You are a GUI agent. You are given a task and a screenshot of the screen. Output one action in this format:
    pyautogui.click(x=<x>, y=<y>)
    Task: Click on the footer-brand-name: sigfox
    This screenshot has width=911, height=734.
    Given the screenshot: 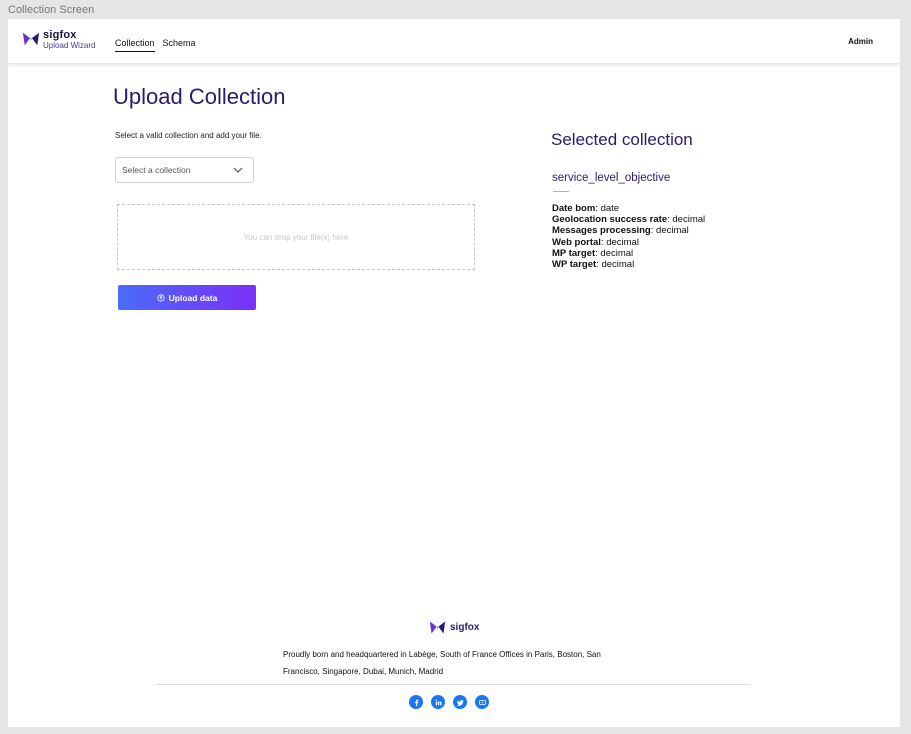 What is the action you would take?
    pyautogui.click(x=465, y=627)
    